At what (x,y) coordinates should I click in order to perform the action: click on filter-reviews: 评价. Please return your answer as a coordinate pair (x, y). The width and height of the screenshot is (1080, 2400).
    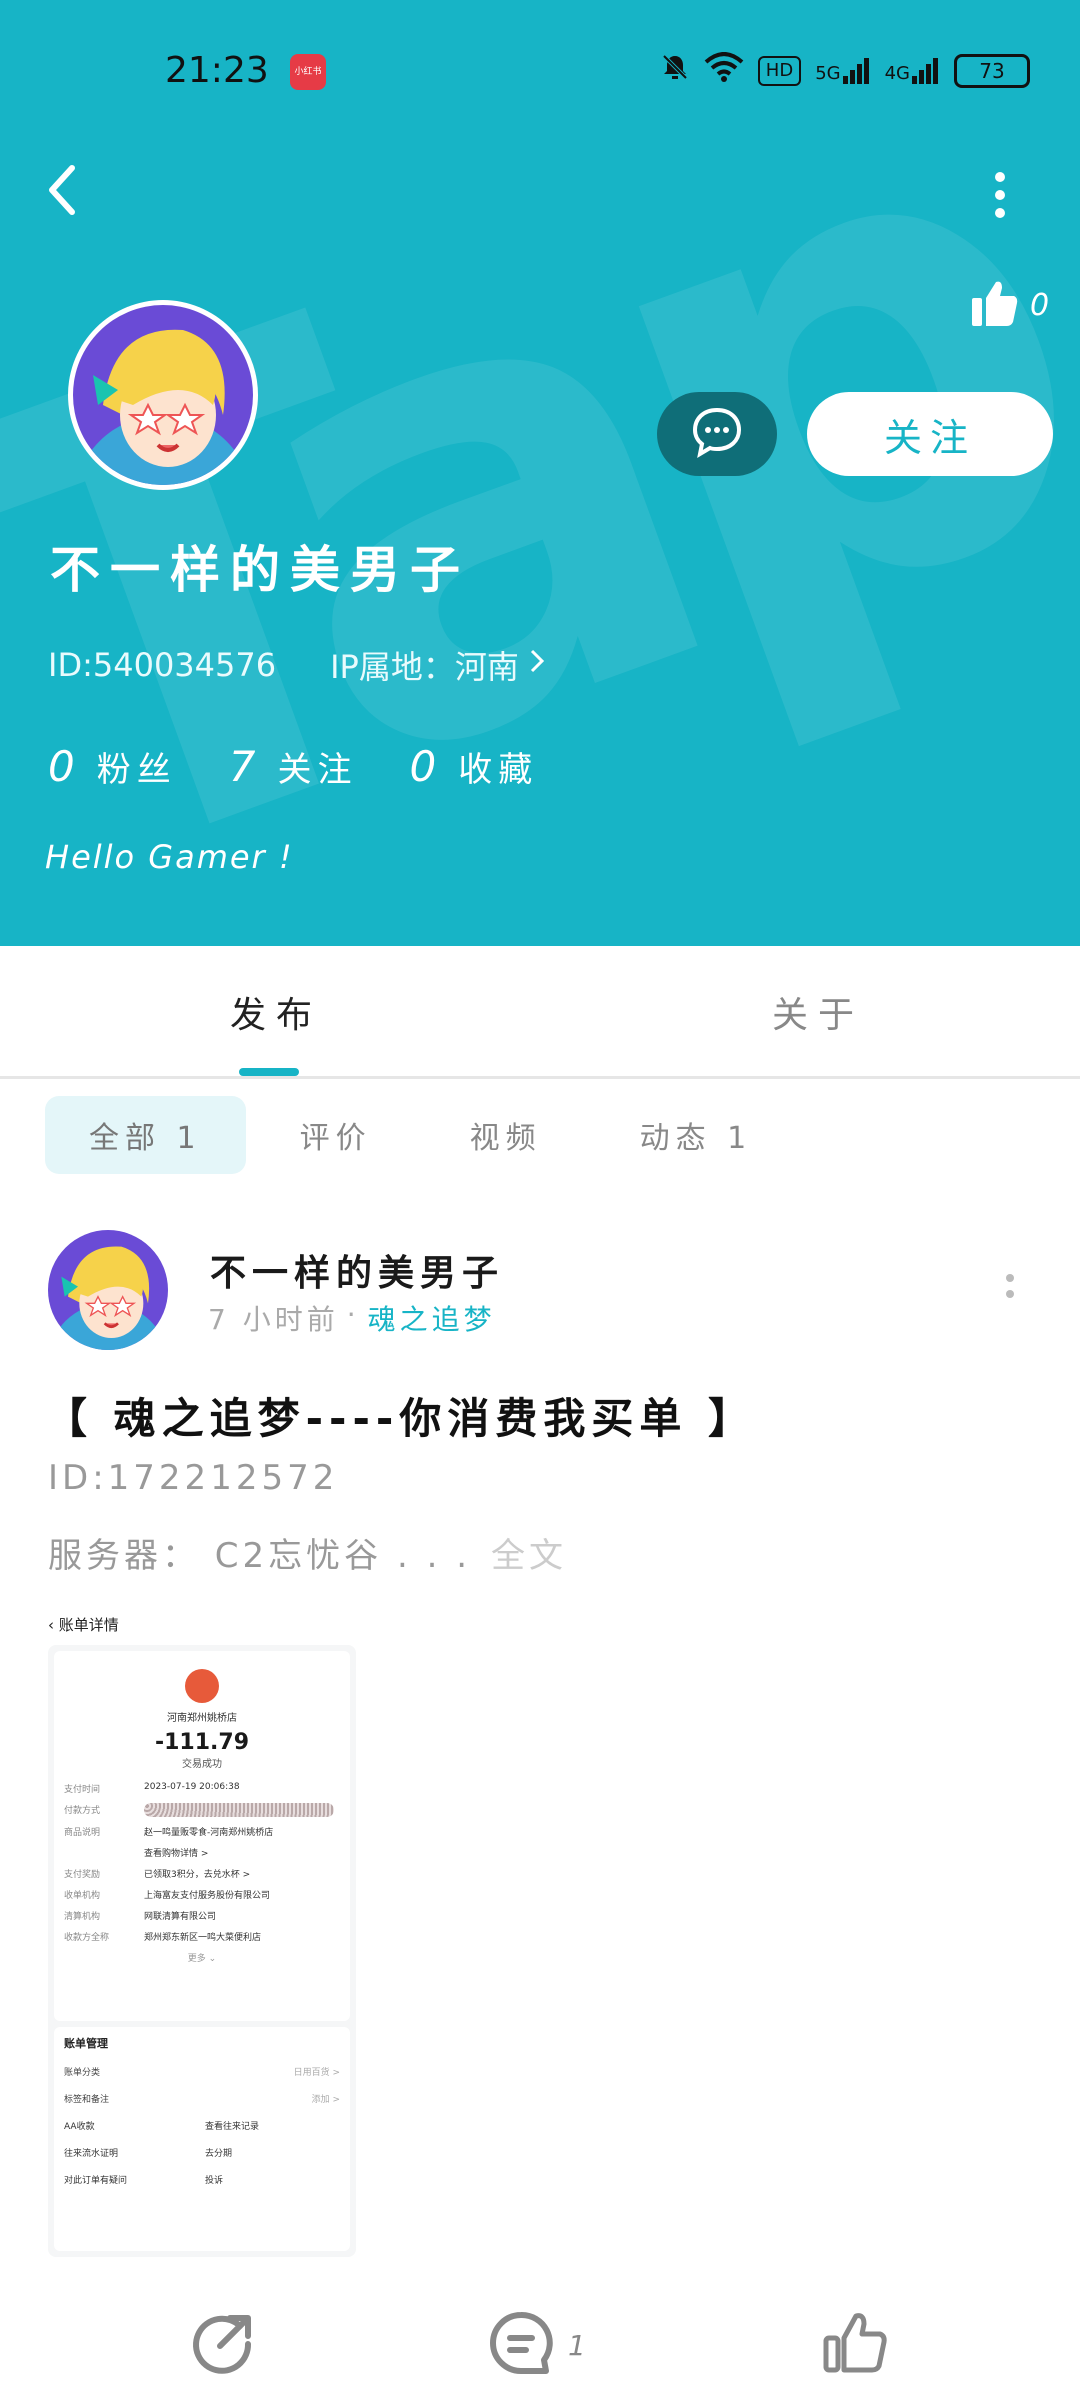
    Looking at the image, I should click on (336, 1135).